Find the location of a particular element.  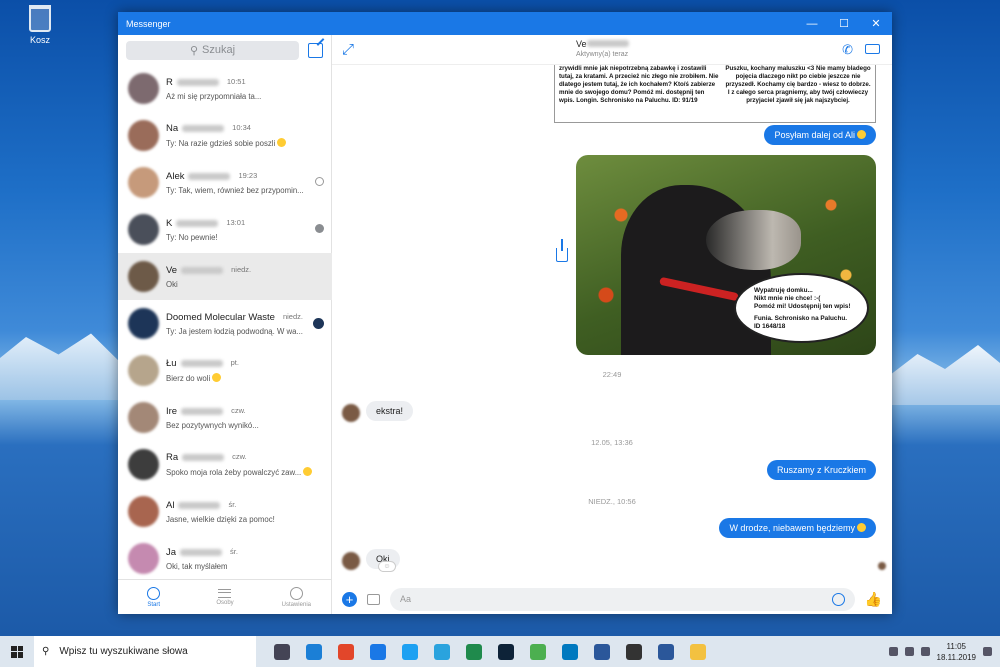

search-input: ⚲ Szukaj is located at coordinates (212, 50).